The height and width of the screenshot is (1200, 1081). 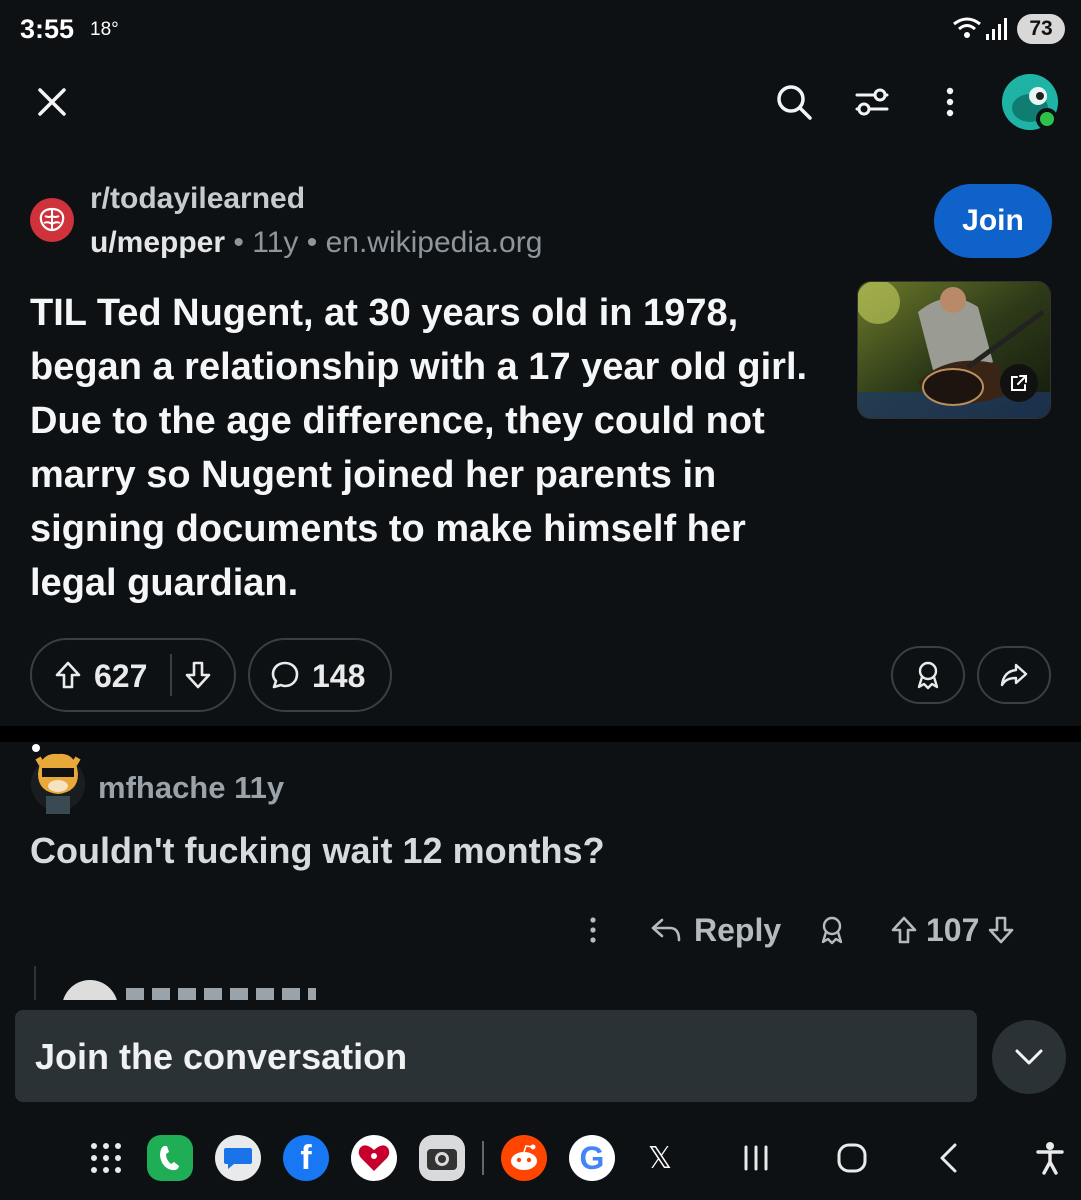 I want to click on post-author: u/mepper, so click(x=157, y=242).